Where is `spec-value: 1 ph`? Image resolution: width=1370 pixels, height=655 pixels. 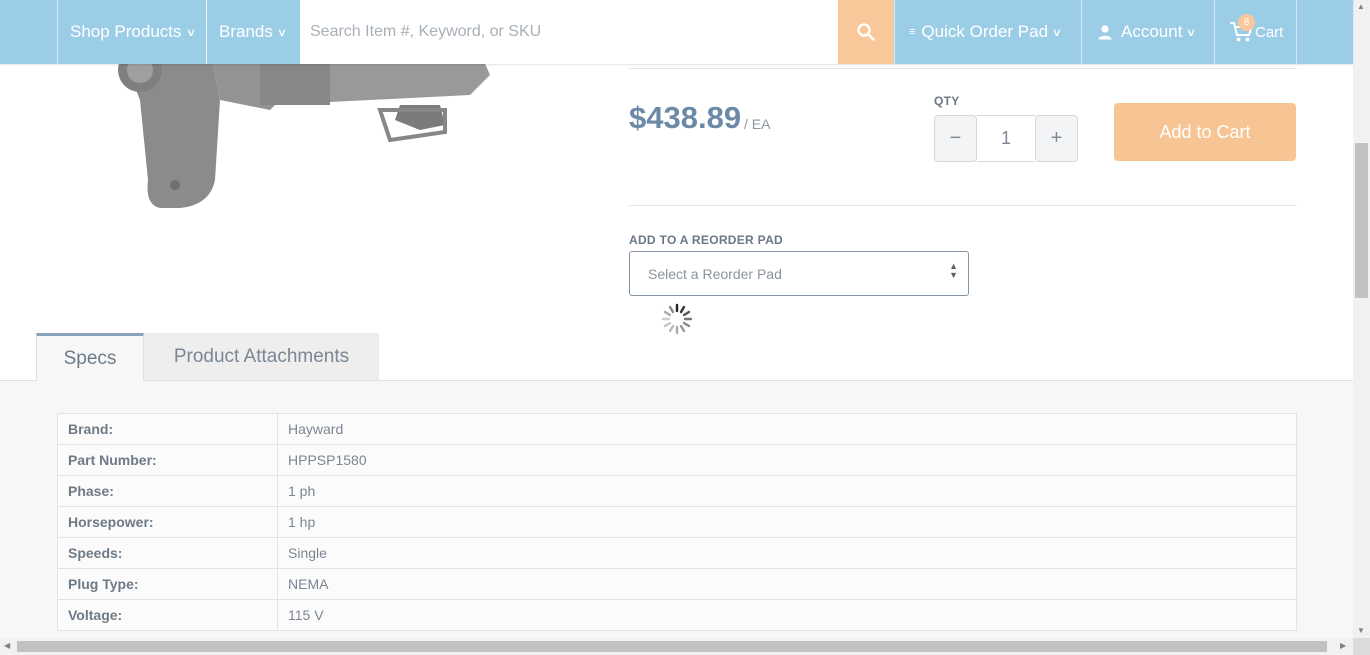
spec-value: 1 ph is located at coordinates (787, 491).